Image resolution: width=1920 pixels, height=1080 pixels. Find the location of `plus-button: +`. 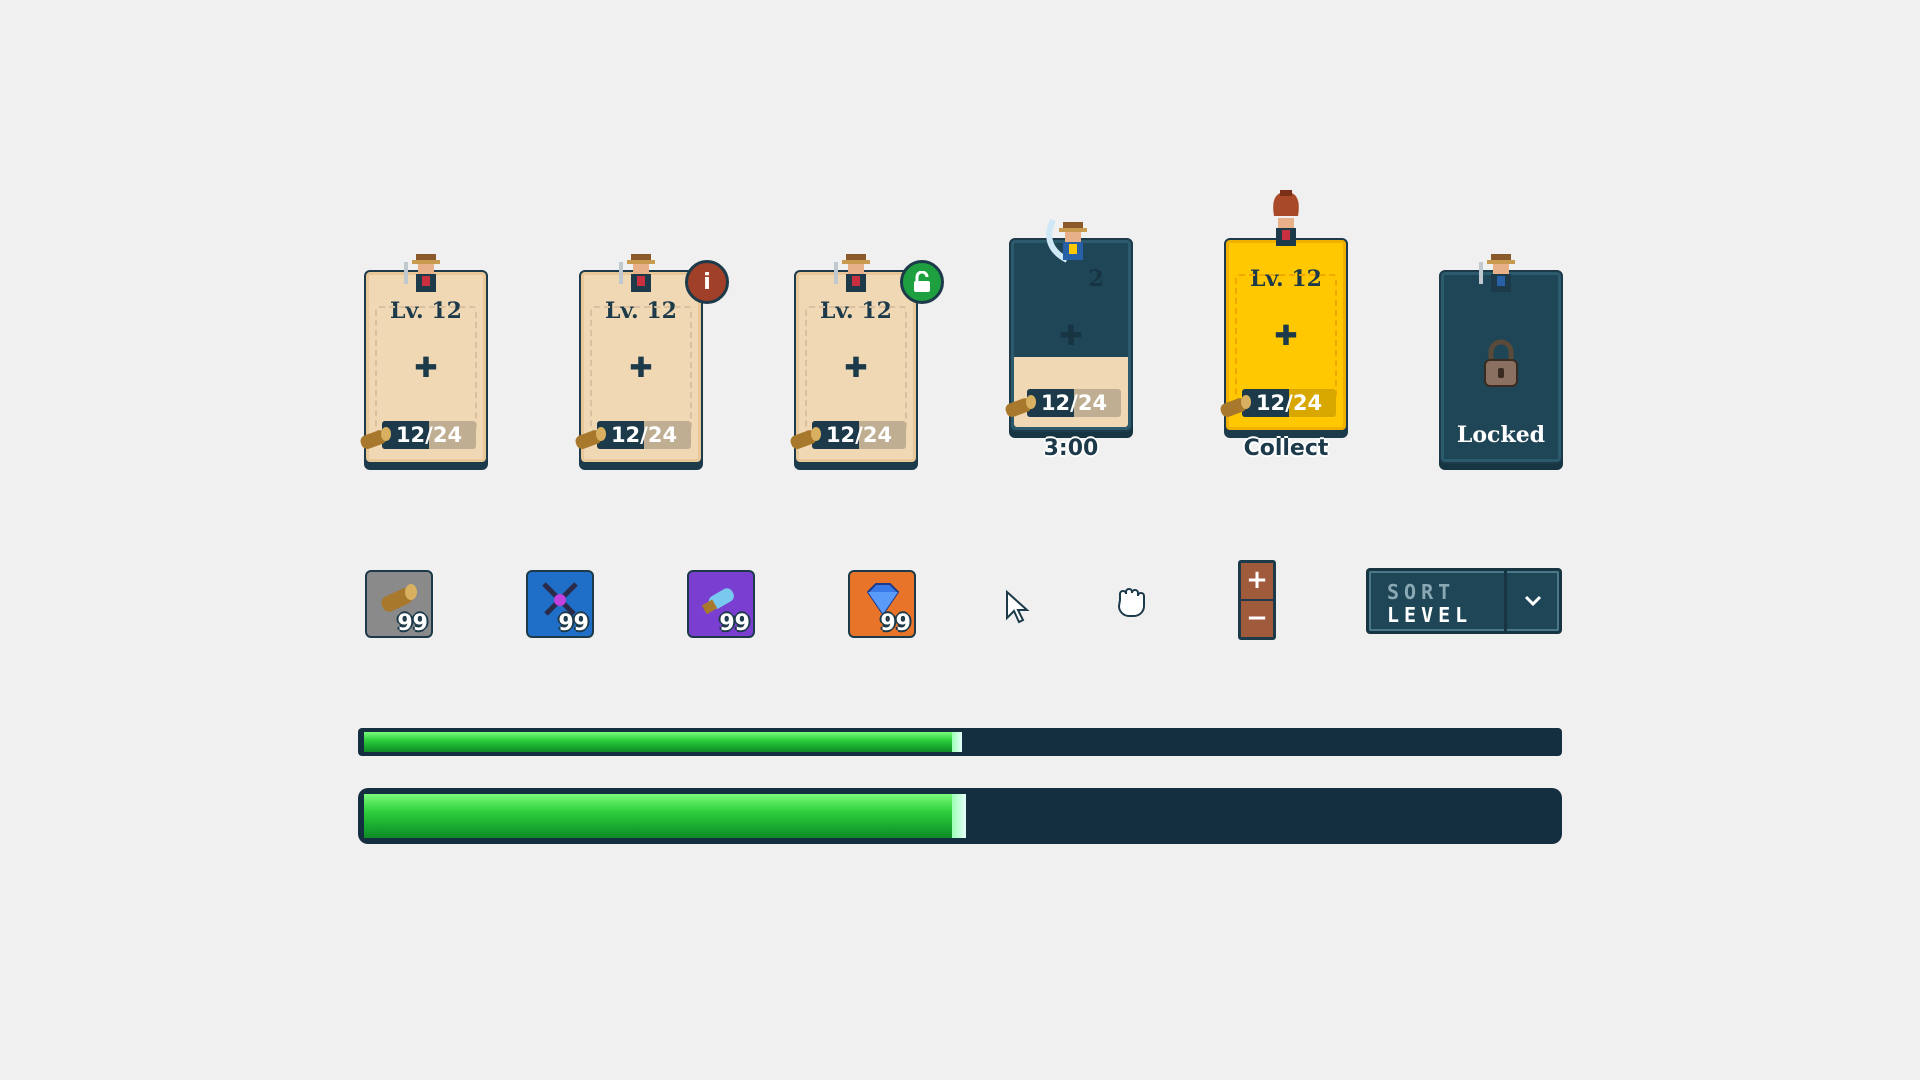

plus-button: + is located at coordinates (1257, 582).